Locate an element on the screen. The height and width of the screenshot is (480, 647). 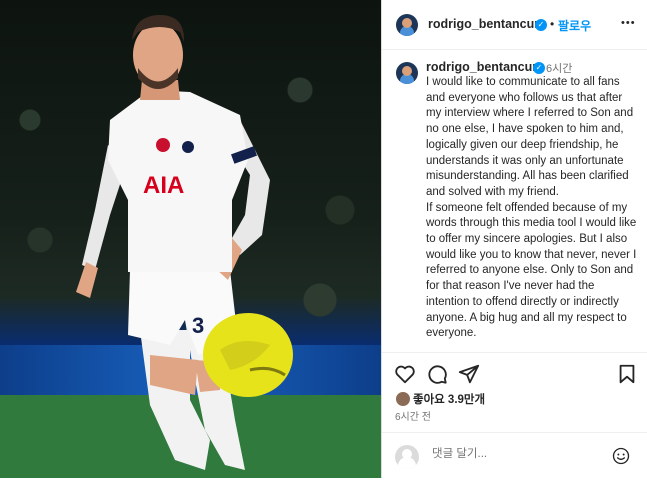
post-actions: 좋아요 3.9만개 6시간 전 is located at coordinates (514, 415).